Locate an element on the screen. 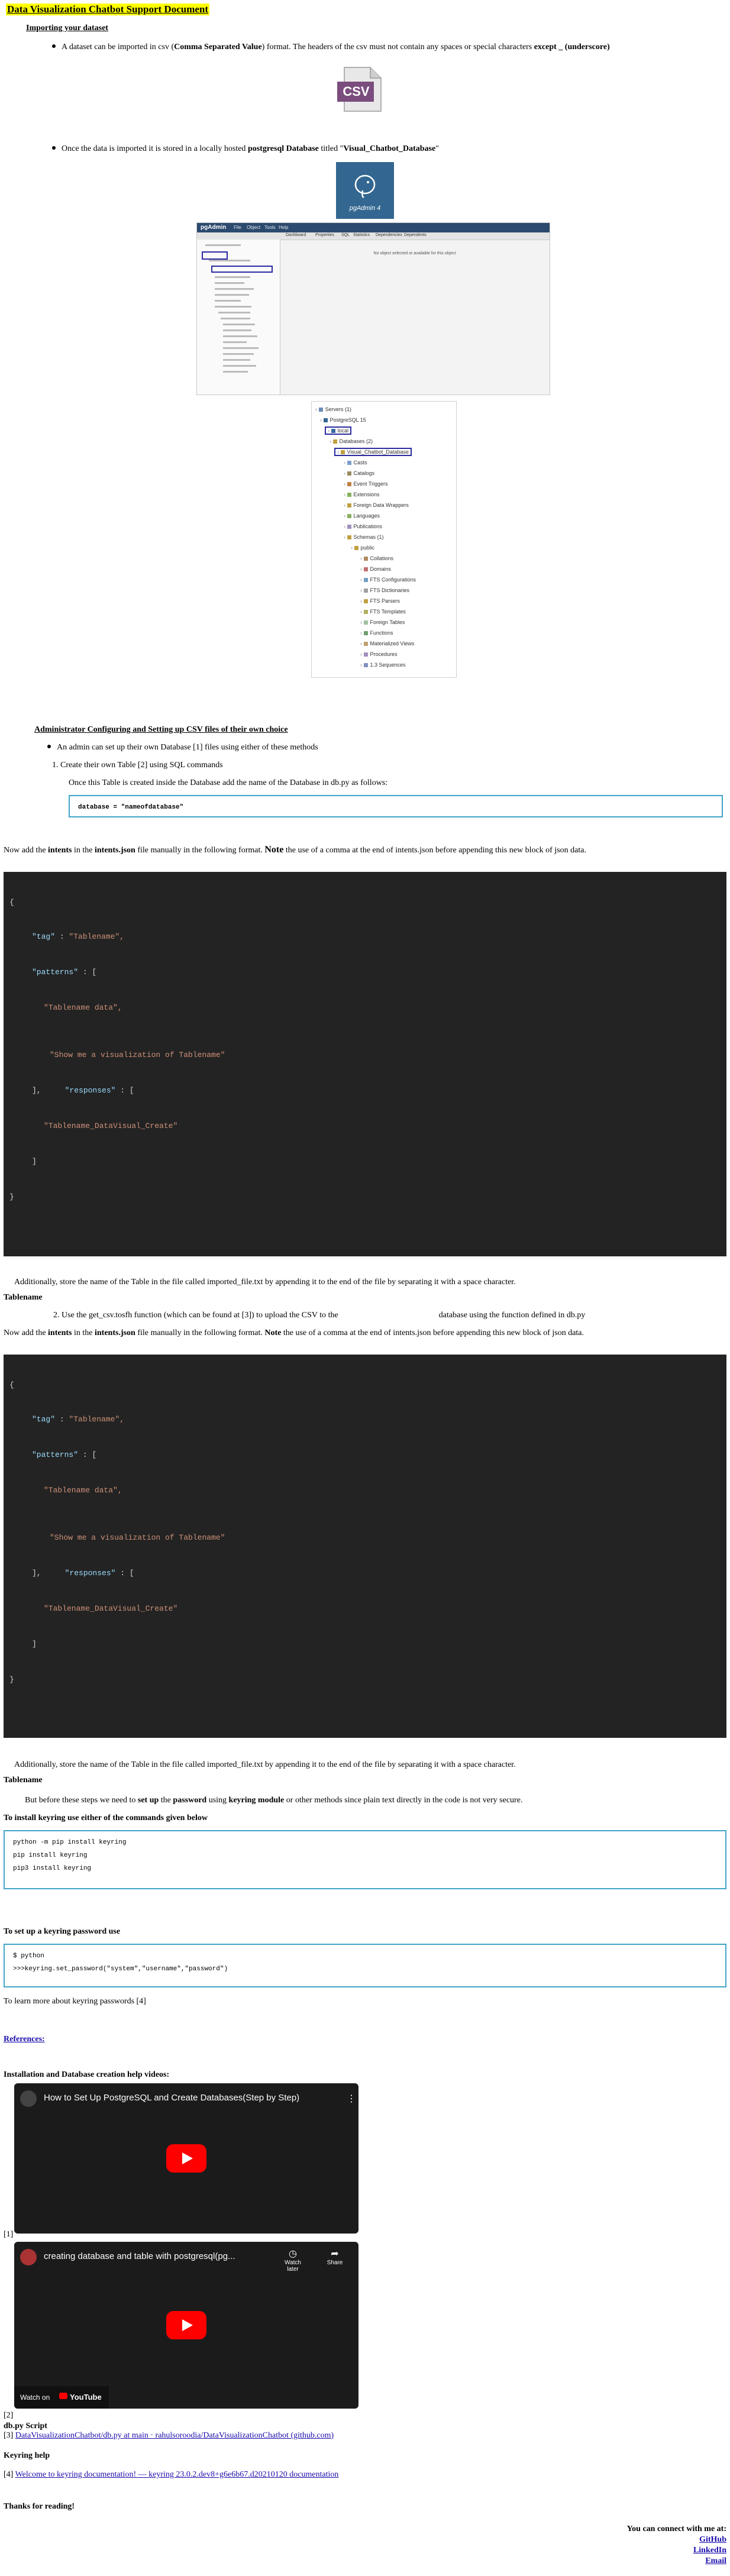  json-value: "Tablename", is located at coordinates (97, 1419).